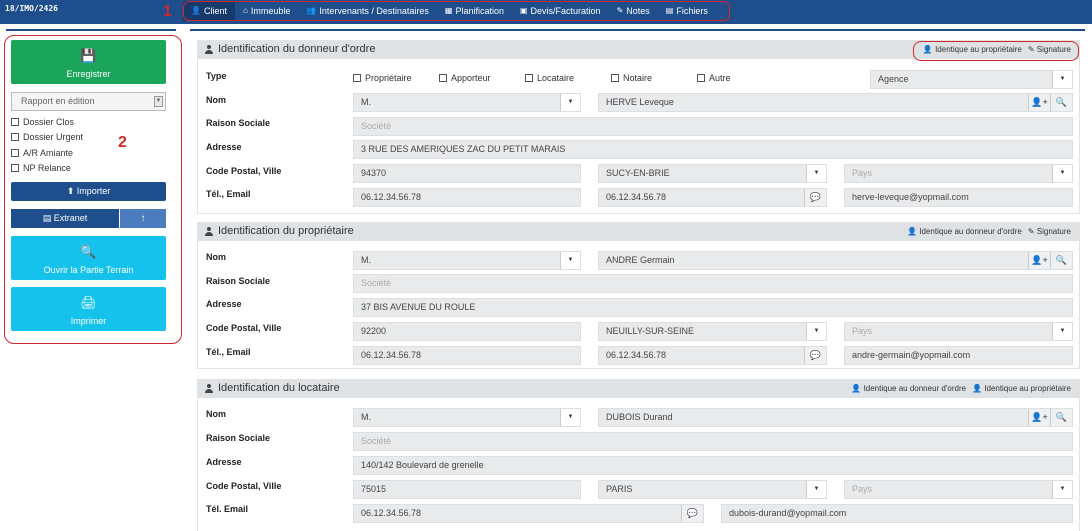 This screenshot has width=1092, height=531. Describe the element at coordinates (549, 78) in the screenshot. I see `type-locataire: Locataire` at that location.